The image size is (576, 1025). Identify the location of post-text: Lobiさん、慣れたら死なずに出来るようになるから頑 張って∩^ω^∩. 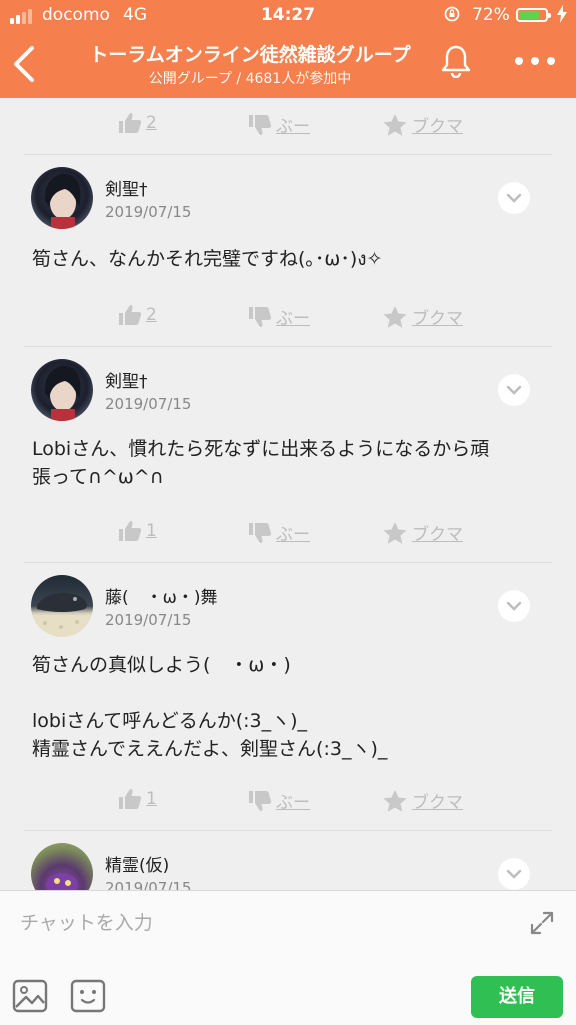
(261, 463).